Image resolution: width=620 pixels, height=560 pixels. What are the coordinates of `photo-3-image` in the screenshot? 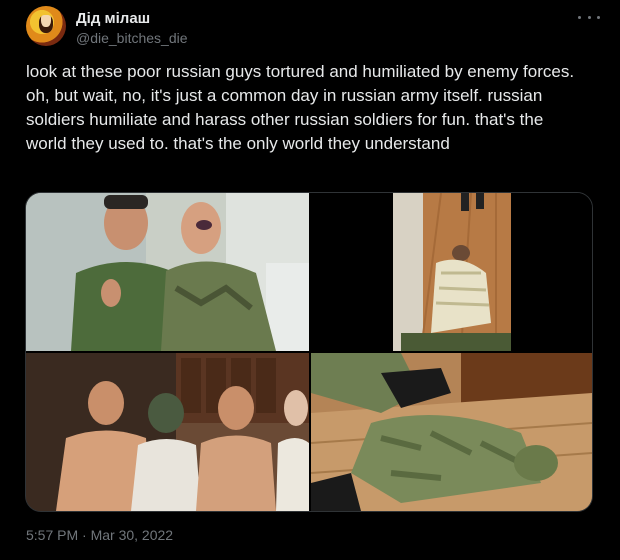 It's located at (167, 432).